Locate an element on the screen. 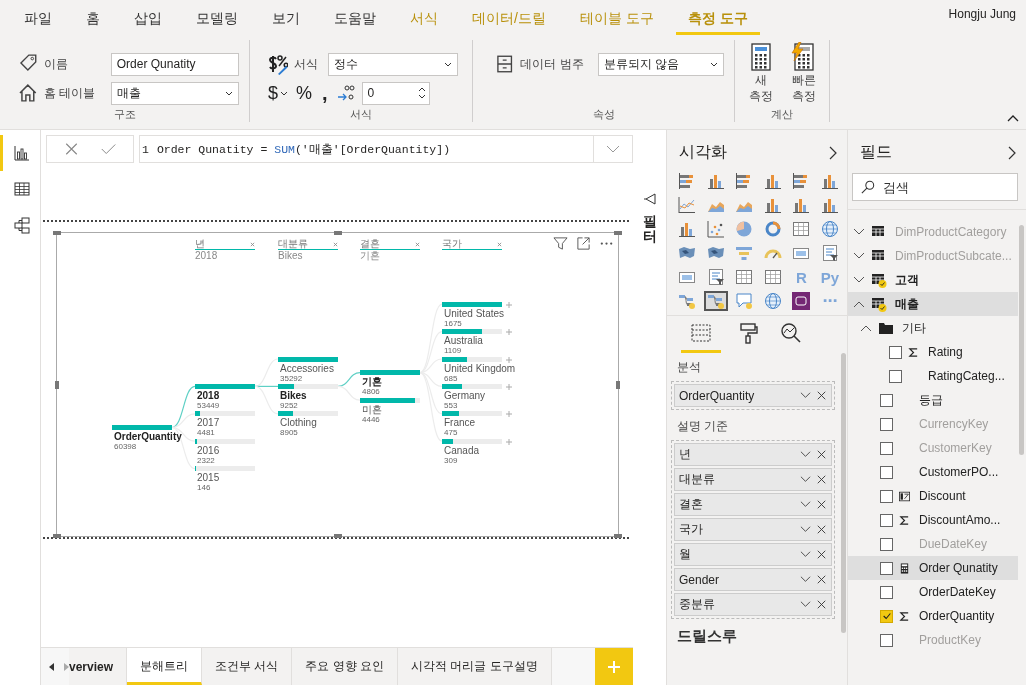  field-list-item: Discount is located at coordinates (942, 496).